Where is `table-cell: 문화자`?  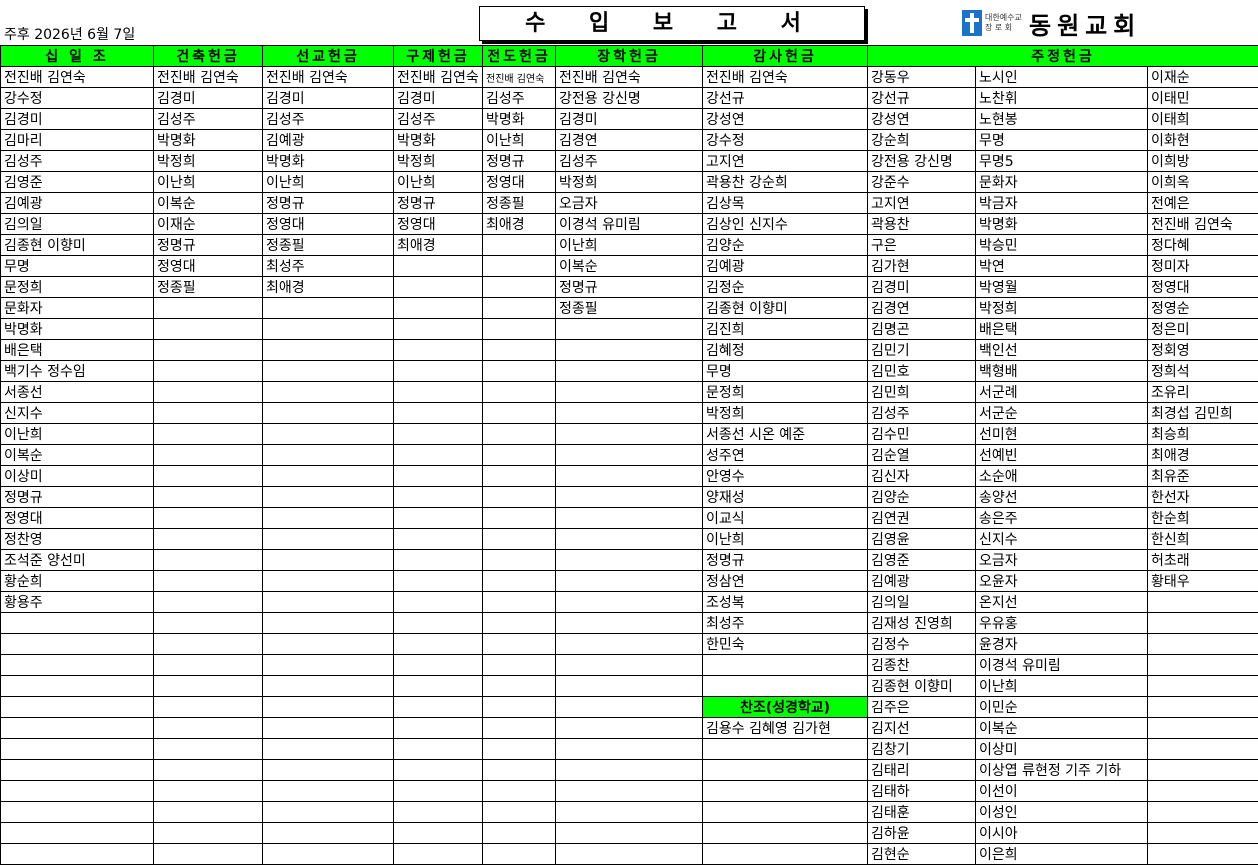
table-cell: 문화자 is located at coordinates (1061, 182).